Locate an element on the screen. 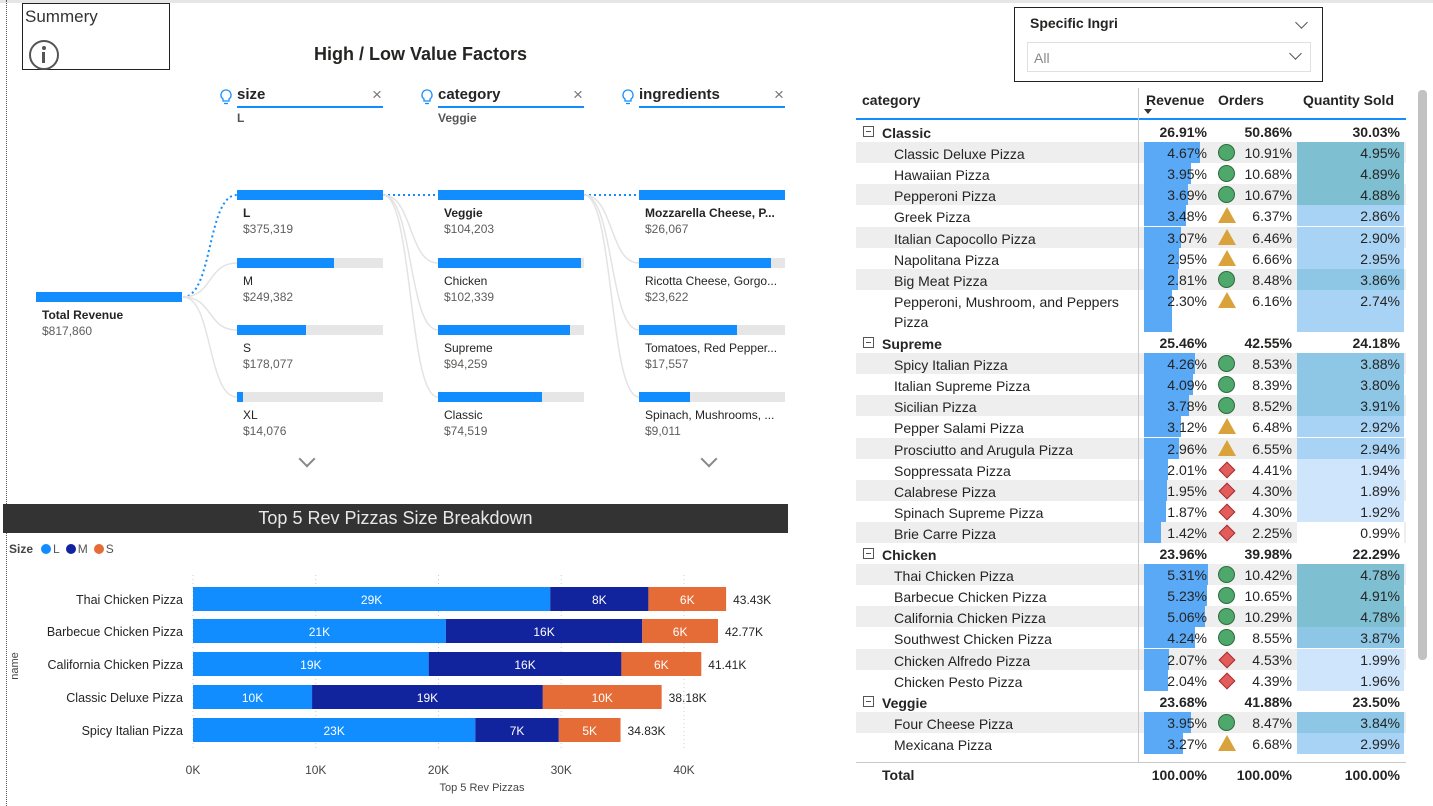 The height and width of the screenshot is (806, 1433). legend-label: M is located at coordinates (82, 549).